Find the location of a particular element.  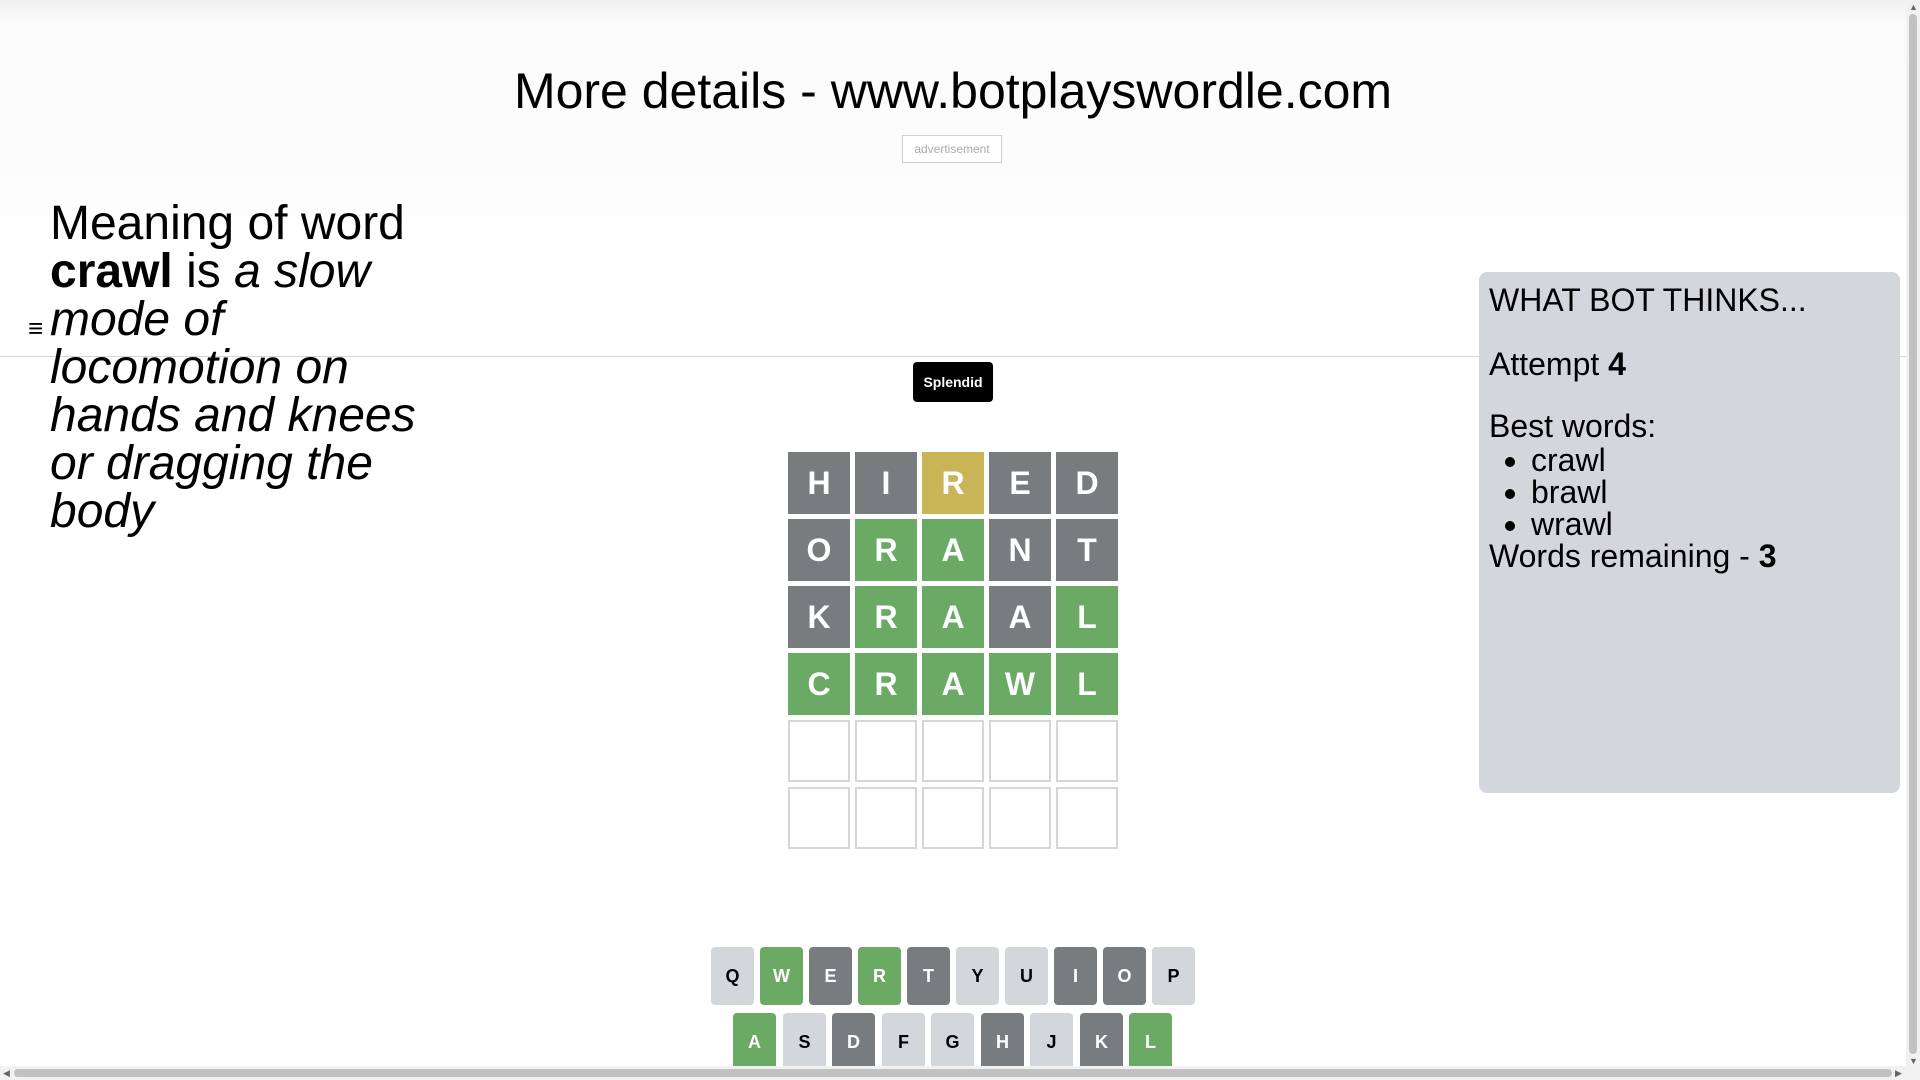

best-word: brawl is located at coordinates (1710, 492).